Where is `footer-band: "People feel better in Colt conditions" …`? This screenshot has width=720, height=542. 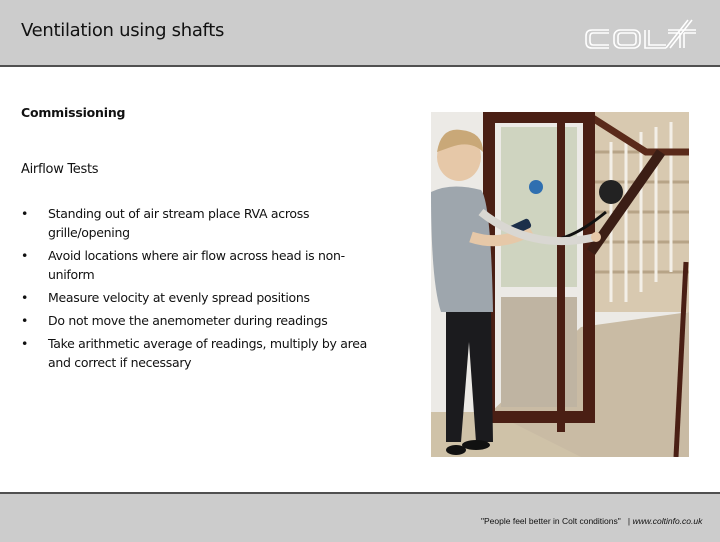 footer-band: "People feel better in Colt conditions" … is located at coordinates (360, 517).